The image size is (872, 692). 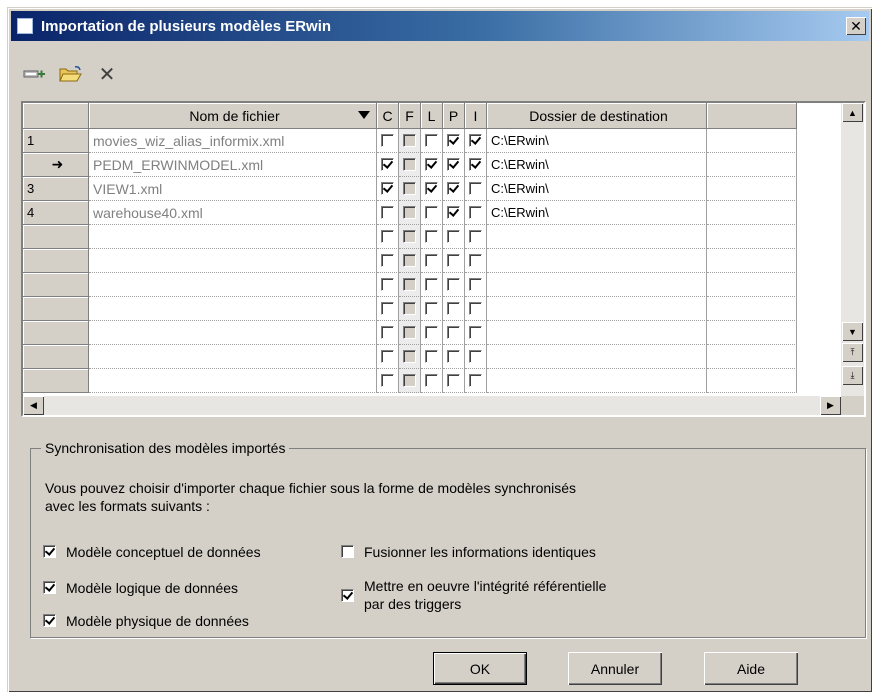 I want to click on column-header-dest: Dossier de destination, so click(x=597, y=116).